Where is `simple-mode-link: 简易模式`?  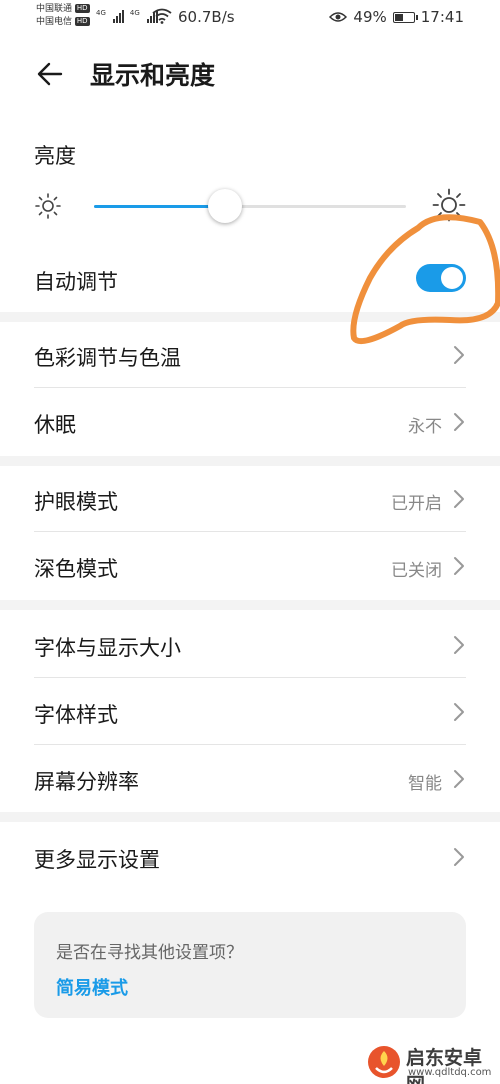 simple-mode-link: 简易模式 is located at coordinates (92, 987).